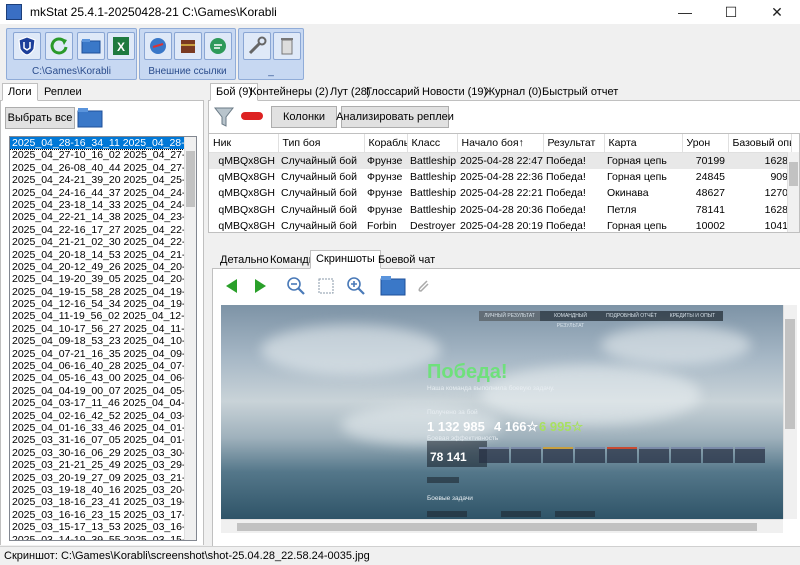  What do you see at coordinates (97, 354) in the screenshot?
I see `log-list-item: 2025_04_07-21_16_35 2025_04_09-17_50_45` at bounding box center [97, 354].